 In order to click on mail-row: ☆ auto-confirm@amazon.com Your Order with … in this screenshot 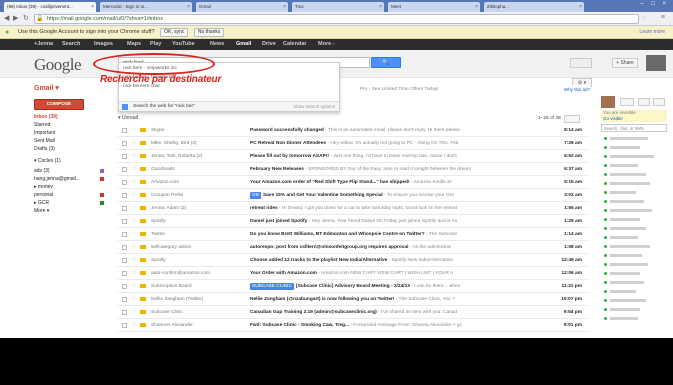, I will do `click(353, 273)`.